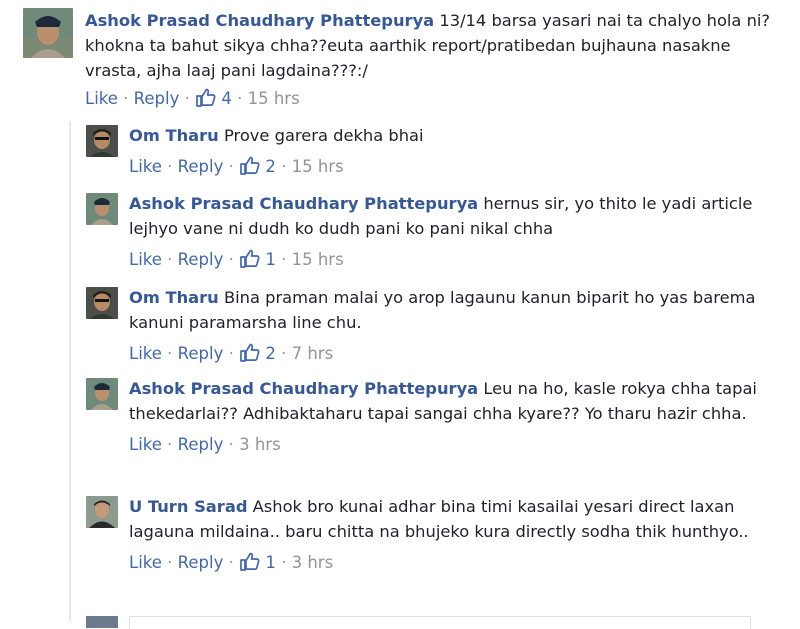 The height and width of the screenshot is (629, 800). What do you see at coordinates (313, 353) in the screenshot?
I see `timestamp: 7 hrs` at bounding box center [313, 353].